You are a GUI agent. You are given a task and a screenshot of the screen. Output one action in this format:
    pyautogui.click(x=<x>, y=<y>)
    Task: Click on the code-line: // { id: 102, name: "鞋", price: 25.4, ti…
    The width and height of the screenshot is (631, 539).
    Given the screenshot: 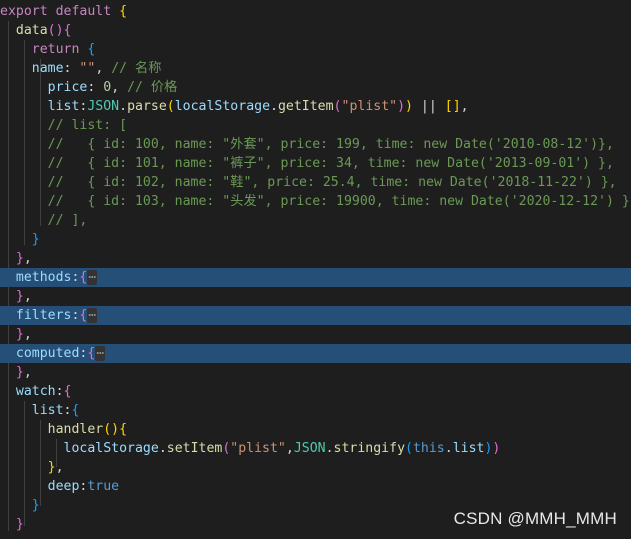 What is the action you would take?
    pyautogui.click(x=315, y=182)
    